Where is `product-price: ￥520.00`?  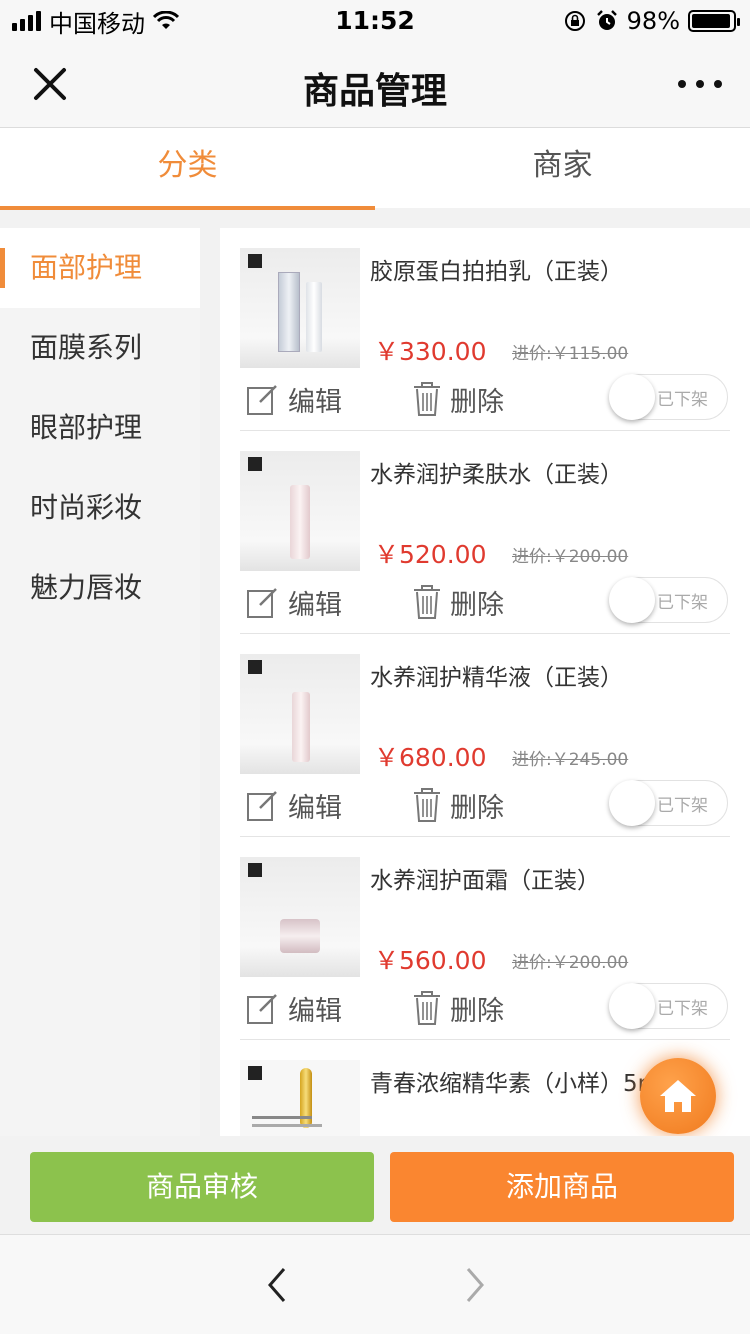 product-price: ￥520.00 is located at coordinates (430, 554).